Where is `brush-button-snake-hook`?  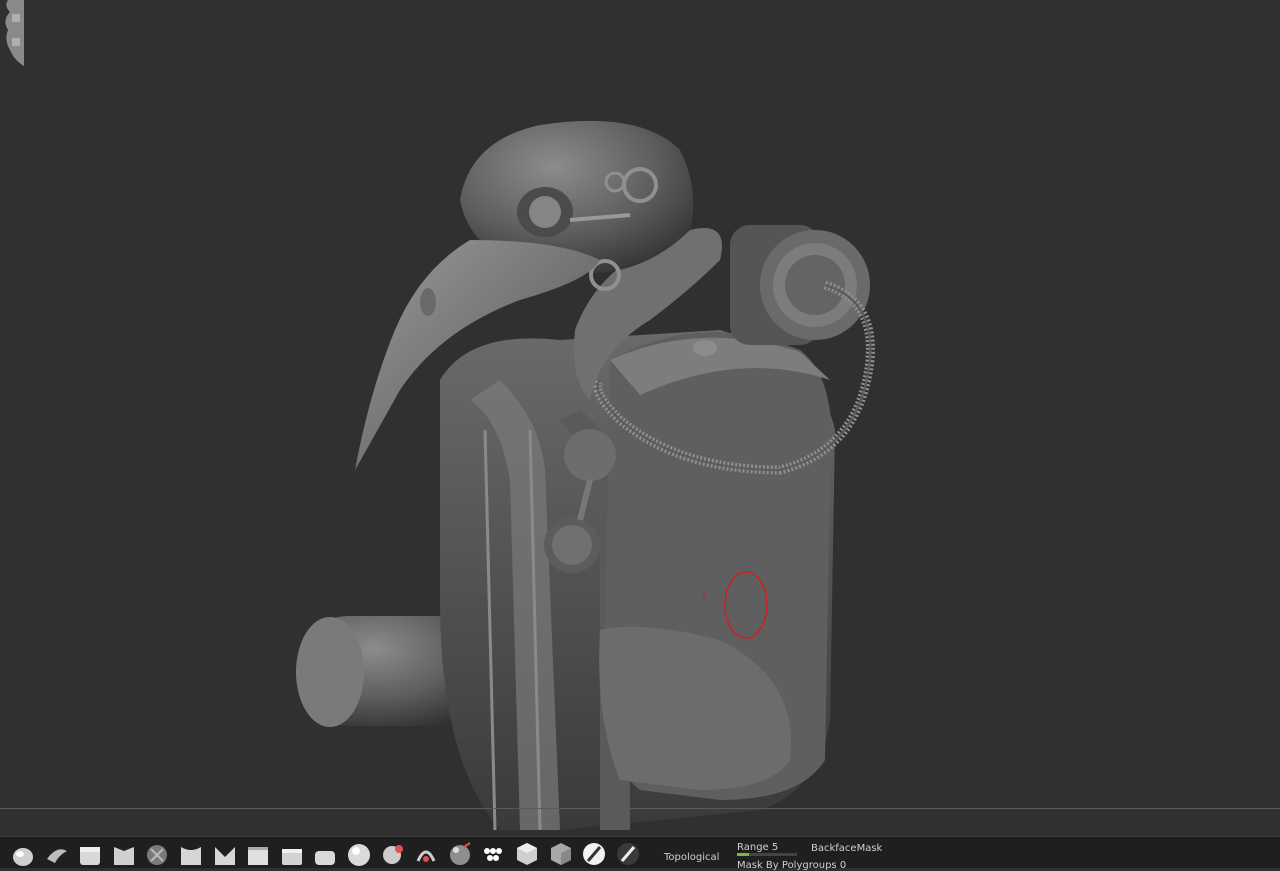 brush-button-snake-hook is located at coordinates (57, 855).